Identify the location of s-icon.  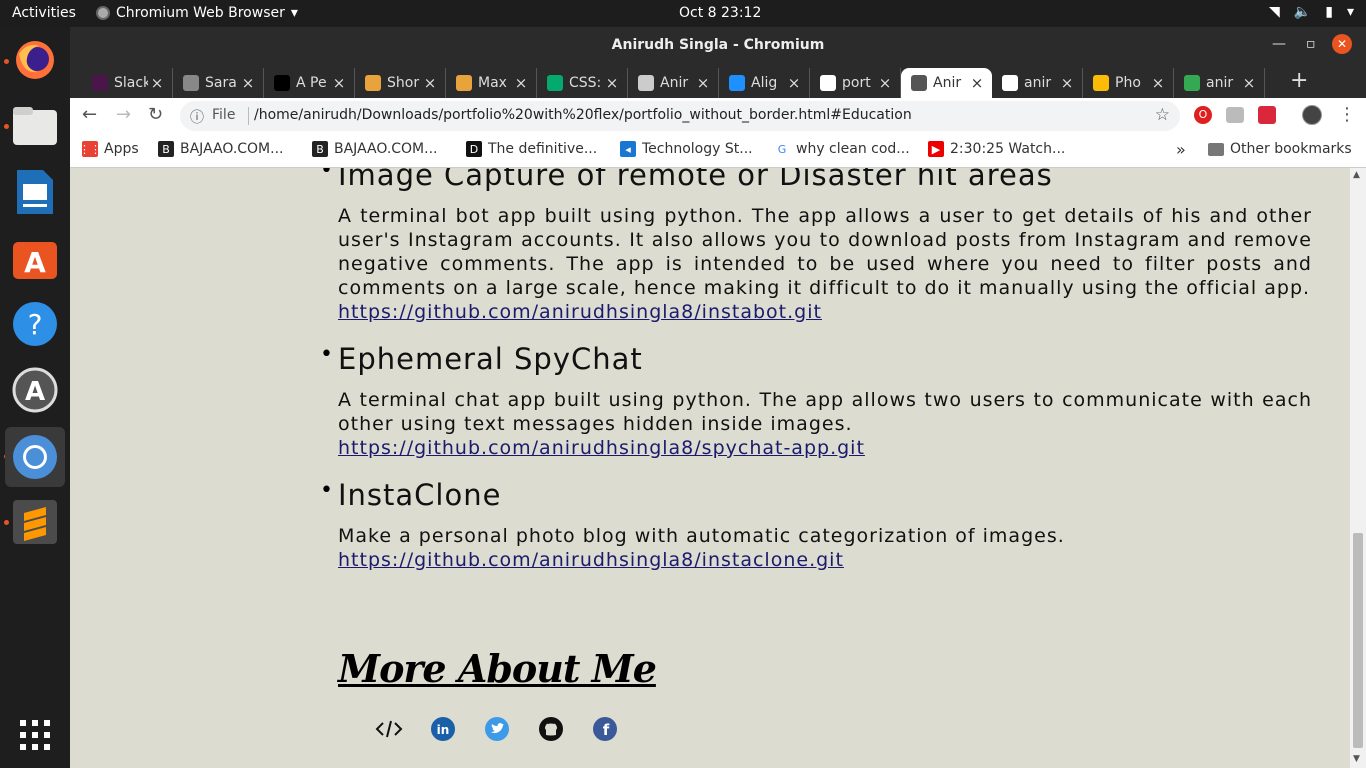
(191, 83).